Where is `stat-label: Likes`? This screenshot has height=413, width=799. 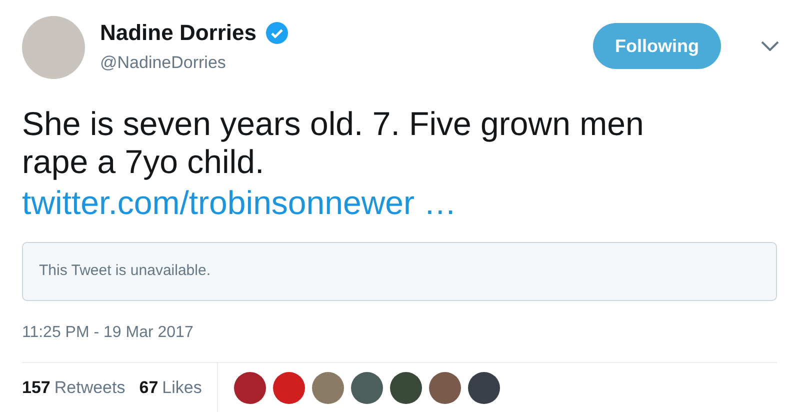
stat-label: Likes is located at coordinates (182, 387).